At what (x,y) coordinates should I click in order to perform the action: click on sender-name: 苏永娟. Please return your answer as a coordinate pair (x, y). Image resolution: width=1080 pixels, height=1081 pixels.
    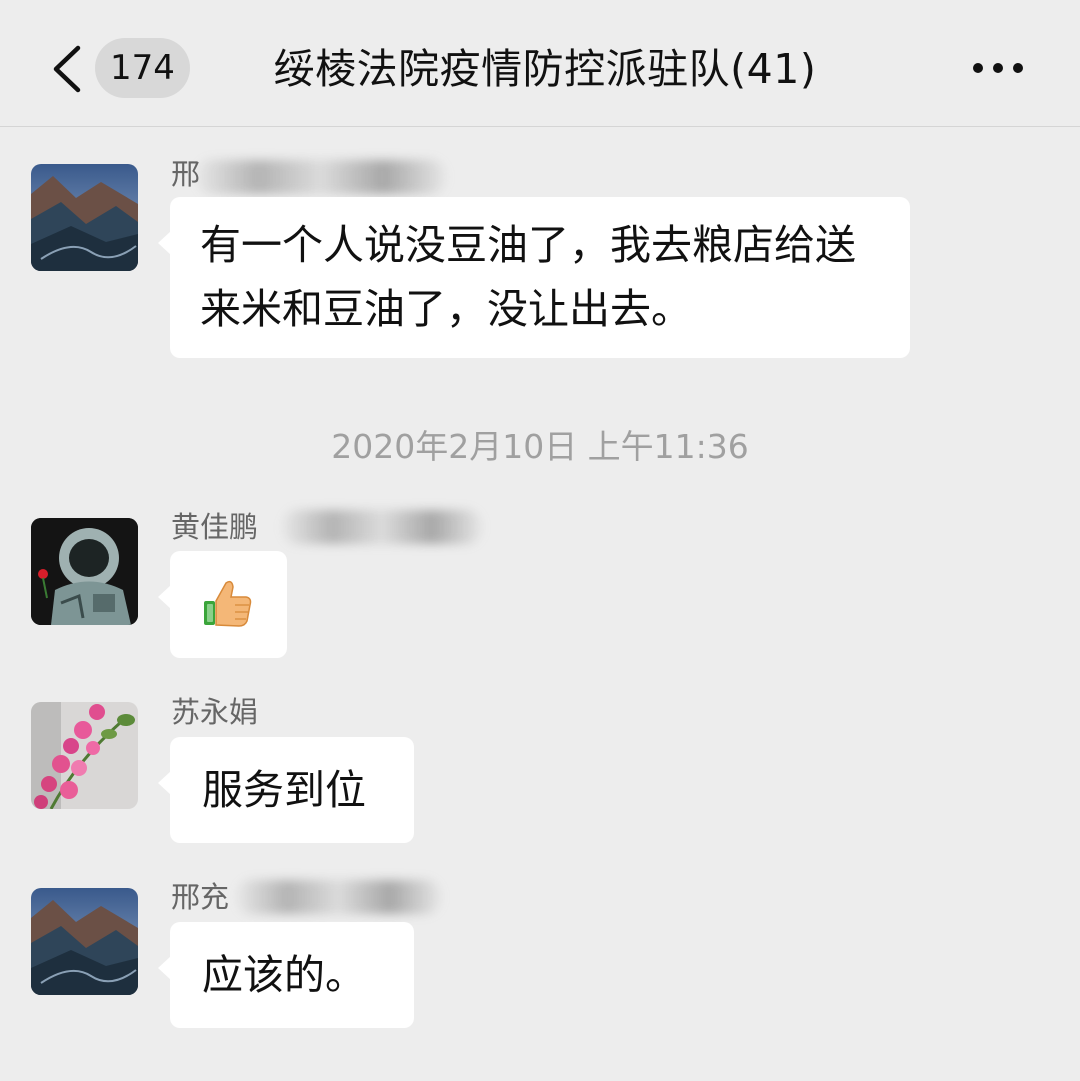
    Looking at the image, I should click on (215, 712).